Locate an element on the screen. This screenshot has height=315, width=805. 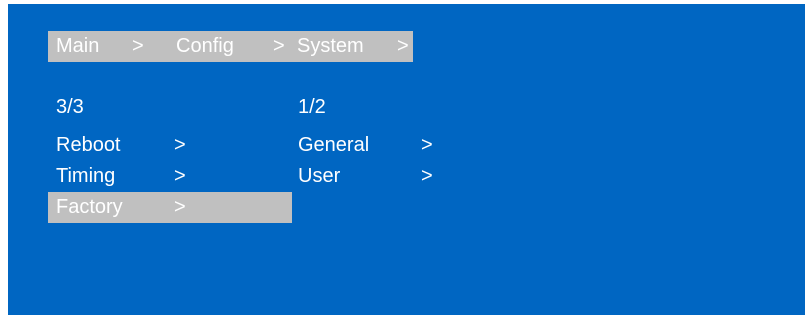
breadcrumb-main: Main is located at coordinates (77, 46).